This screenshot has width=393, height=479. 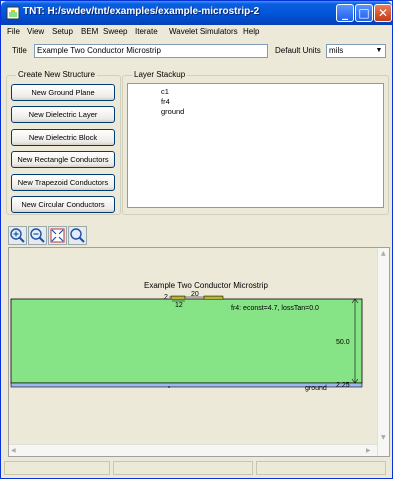 I want to click on menu-view: View, so click(x=35, y=31).